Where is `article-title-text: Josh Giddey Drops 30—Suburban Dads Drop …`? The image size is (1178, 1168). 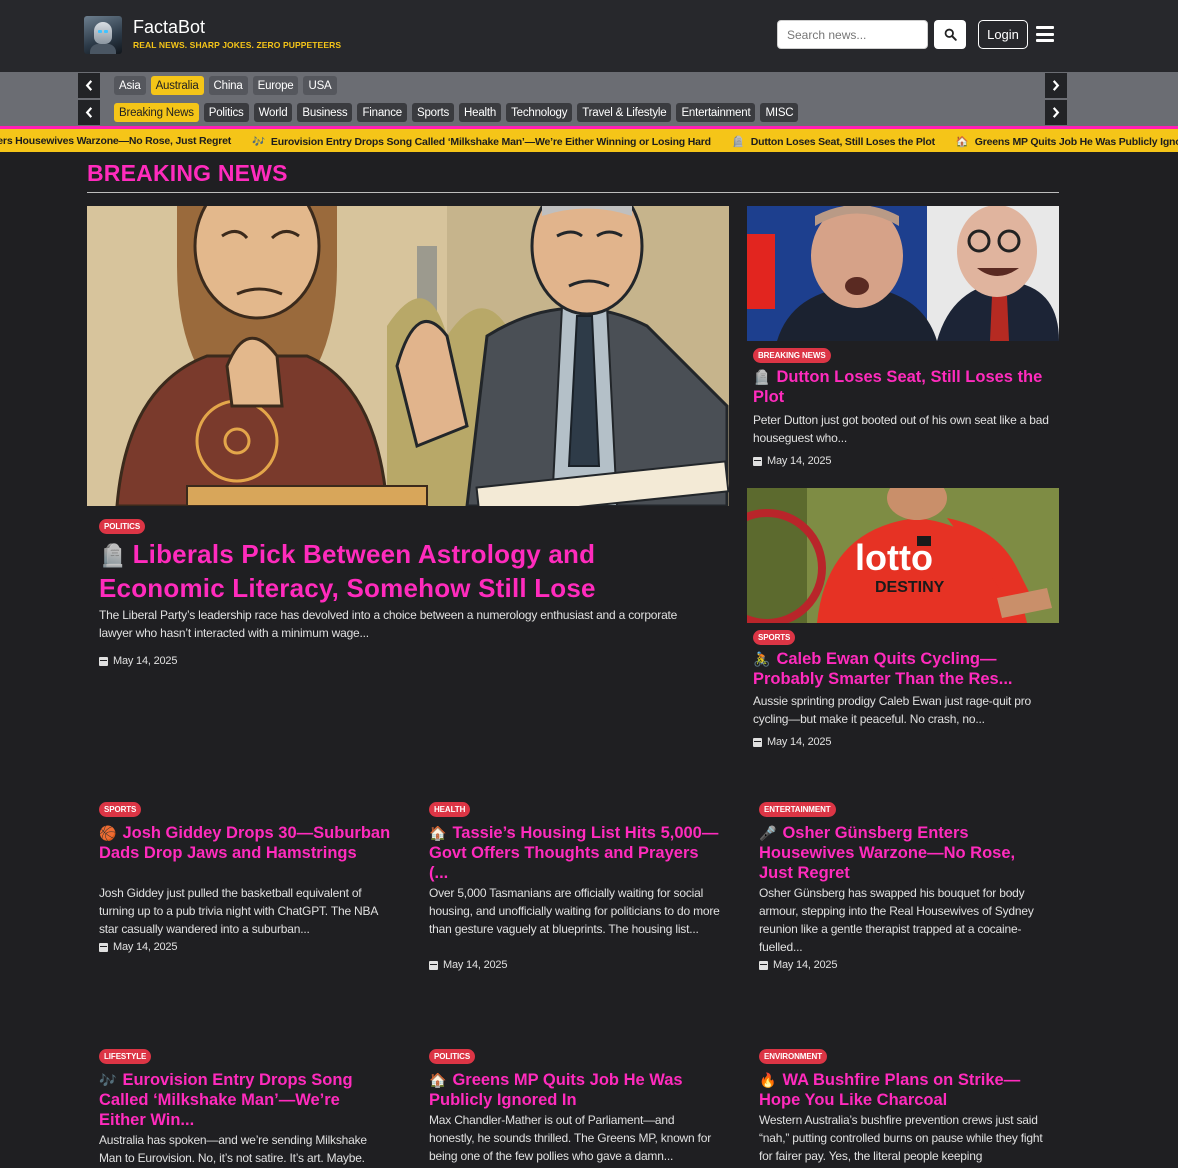 article-title-text: Josh Giddey Drops 30—Suburban Dads Drop … is located at coordinates (244, 843).